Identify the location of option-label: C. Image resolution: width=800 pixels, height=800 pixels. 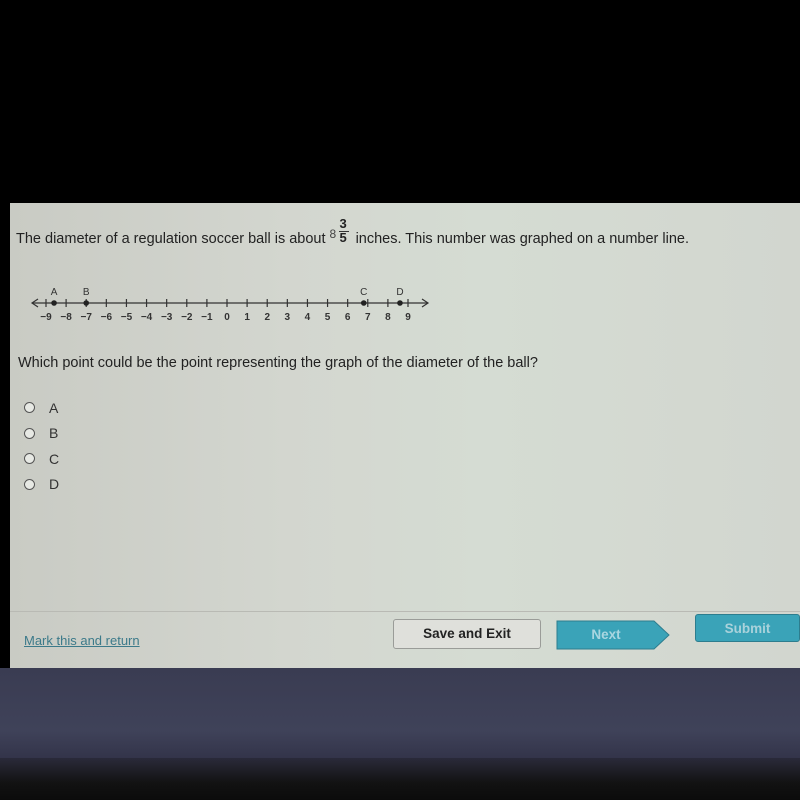
(54, 458).